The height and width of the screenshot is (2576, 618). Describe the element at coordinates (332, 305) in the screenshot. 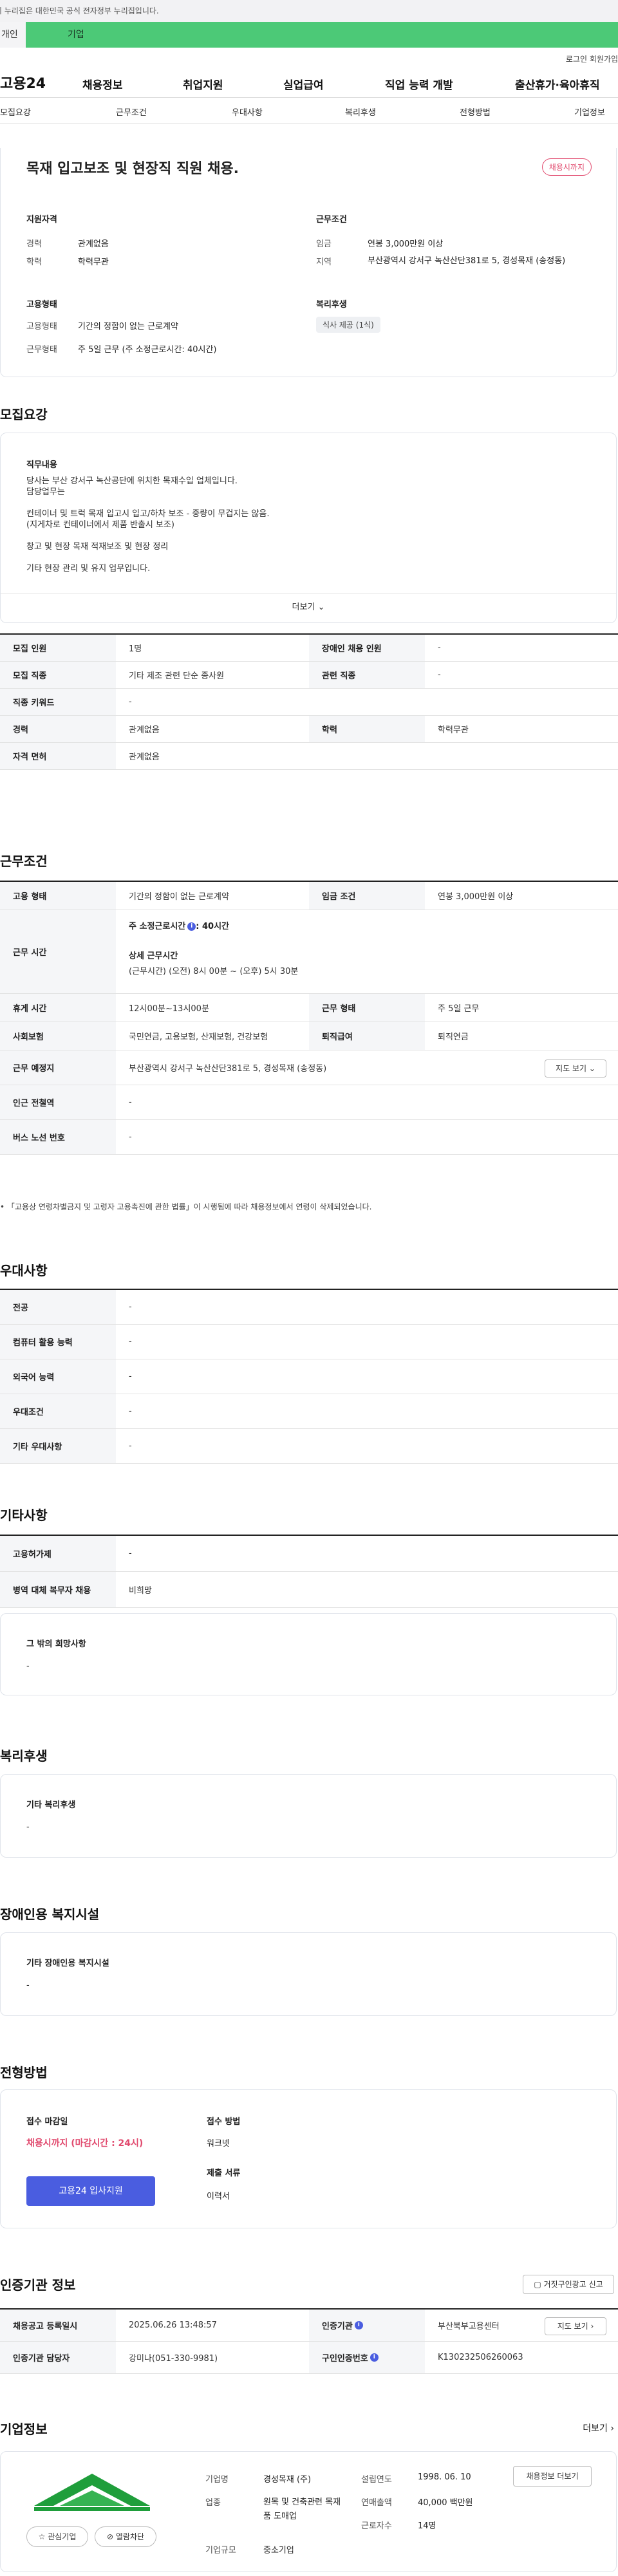

I see `welfare-heading: 복리후생` at that location.